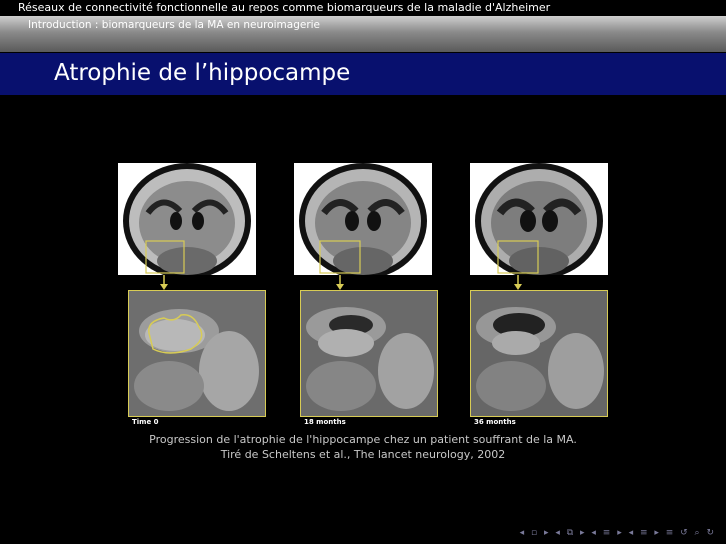 The width and height of the screenshot is (726, 544). What do you see at coordinates (202, 73) in the screenshot?
I see `slide-title: Atrophie de l’hippocampe` at bounding box center [202, 73].